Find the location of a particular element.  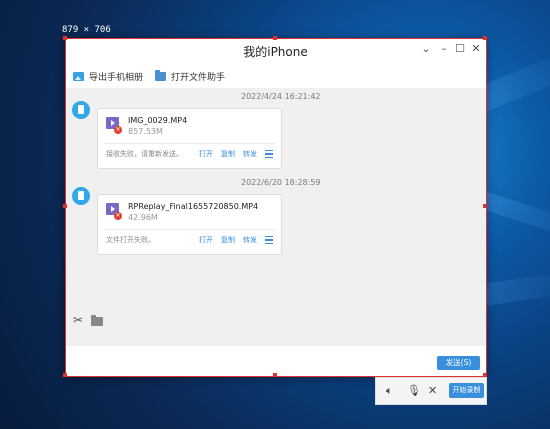

photo-icon is located at coordinates (78, 76).